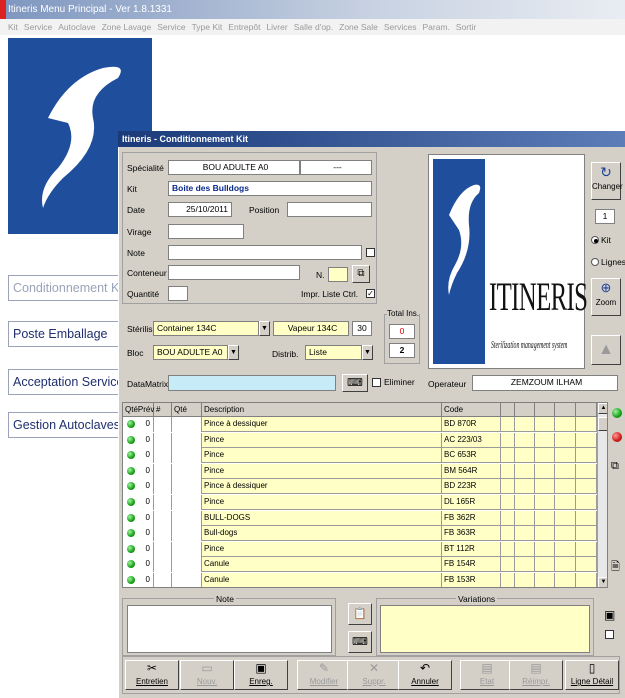 The image size is (625, 698). What do you see at coordinates (360, 614) in the screenshot?
I see `variation-edit-button: 📋` at bounding box center [360, 614].